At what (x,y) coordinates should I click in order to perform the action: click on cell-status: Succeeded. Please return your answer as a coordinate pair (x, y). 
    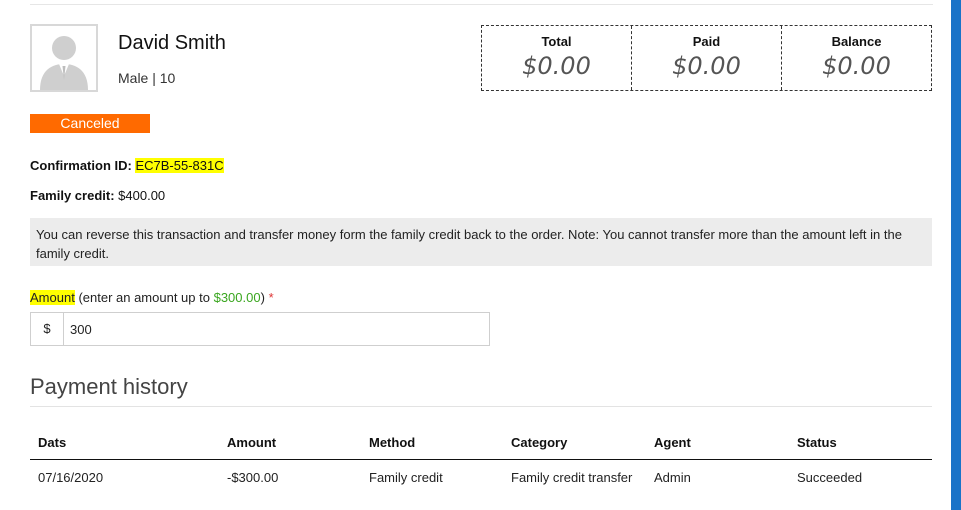
    Looking at the image, I should click on (830, 477).